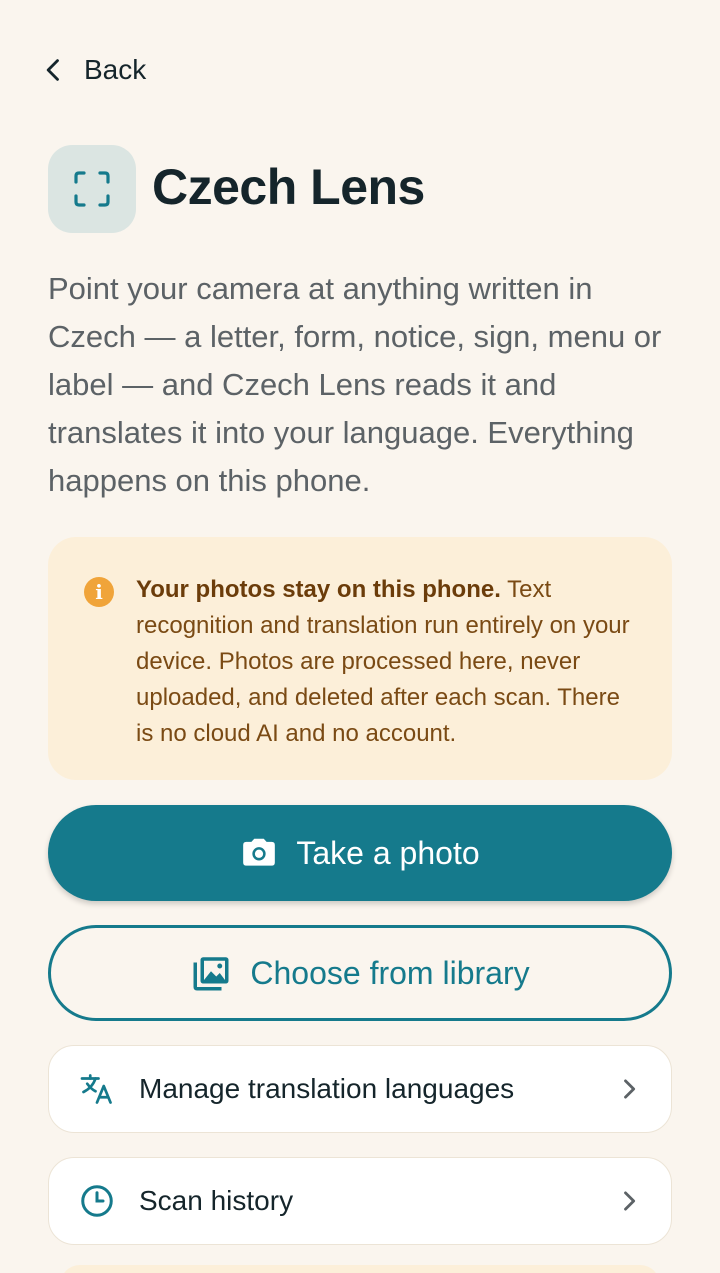 The height and width of the screenshot is (1273, 720). What do you see at coordinates (97, 1201) in the screenshot?
I see `clock-icon` at bounding box center [97, 1201].